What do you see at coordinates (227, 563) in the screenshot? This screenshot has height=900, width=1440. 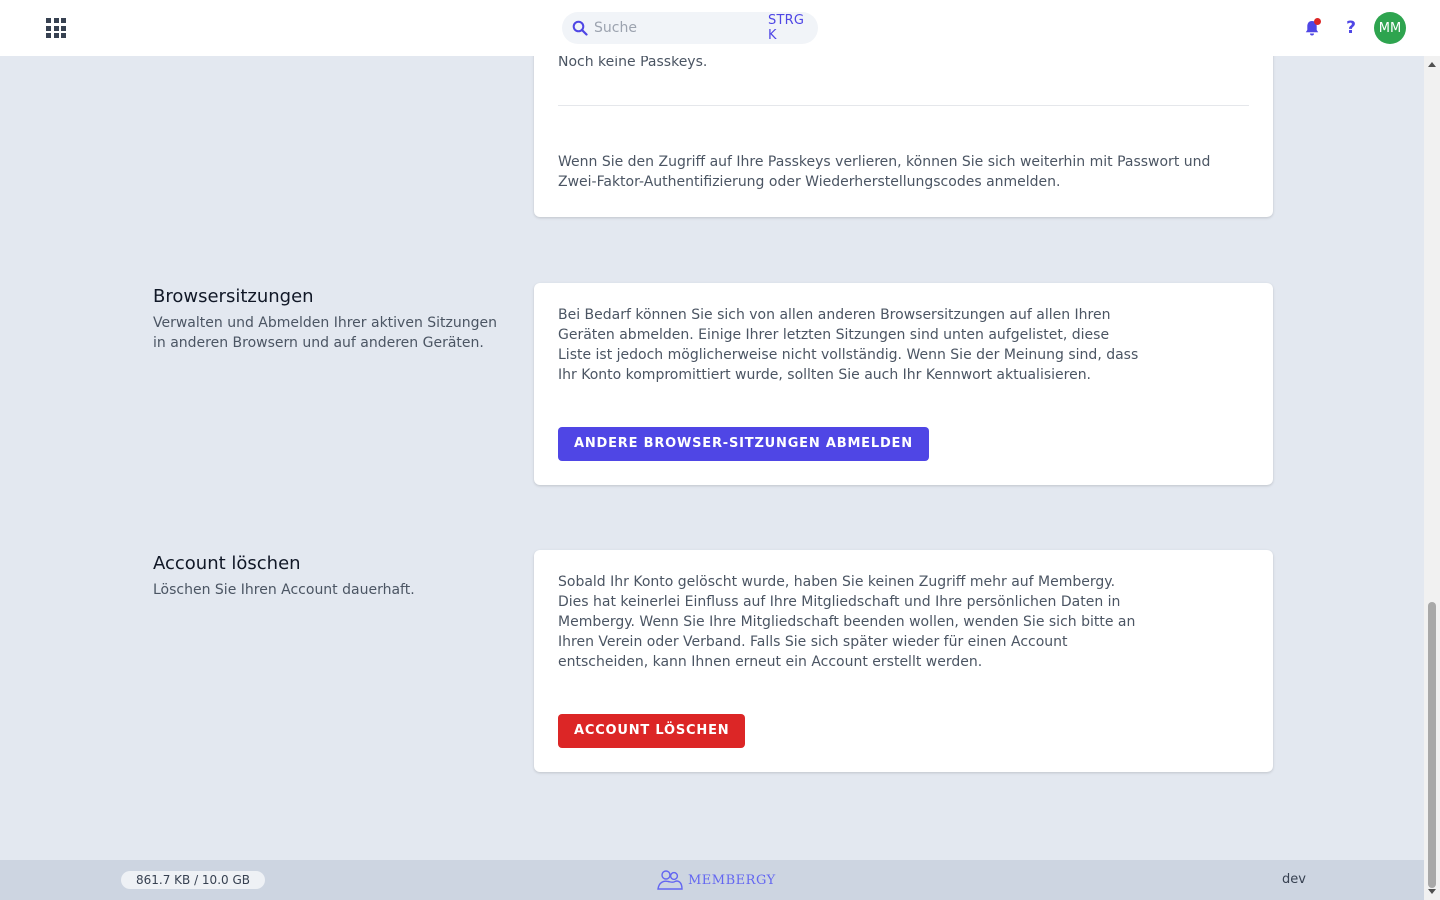 I see `section-title: Account löschen` at bounding box center [227, 563].